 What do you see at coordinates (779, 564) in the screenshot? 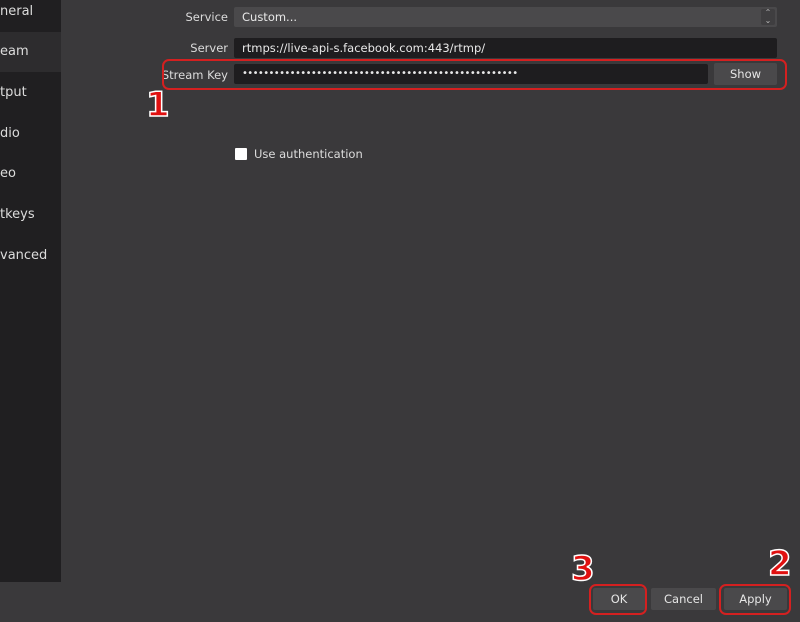
I see `step-2-label: 2` at bounding box center [779, 564].